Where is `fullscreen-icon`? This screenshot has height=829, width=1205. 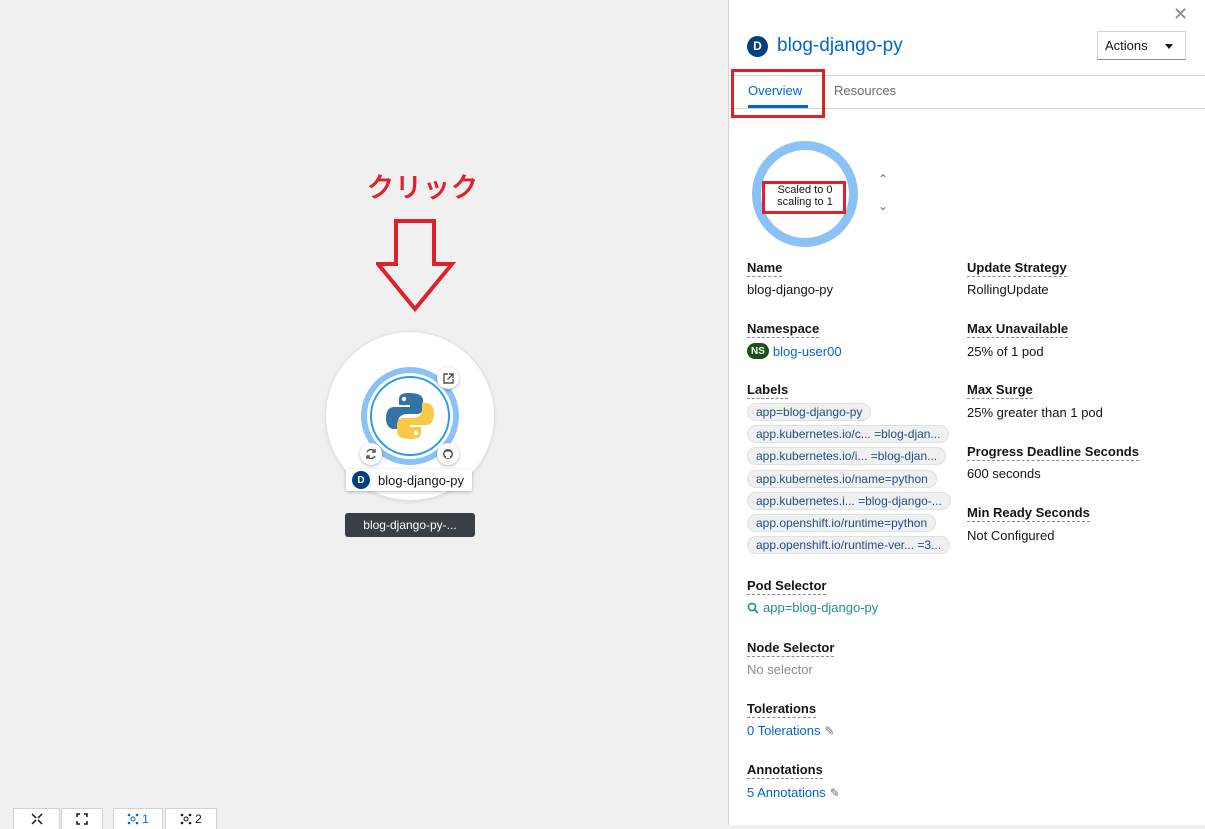
fullscreen-icon is located at coordinates (82, 819).